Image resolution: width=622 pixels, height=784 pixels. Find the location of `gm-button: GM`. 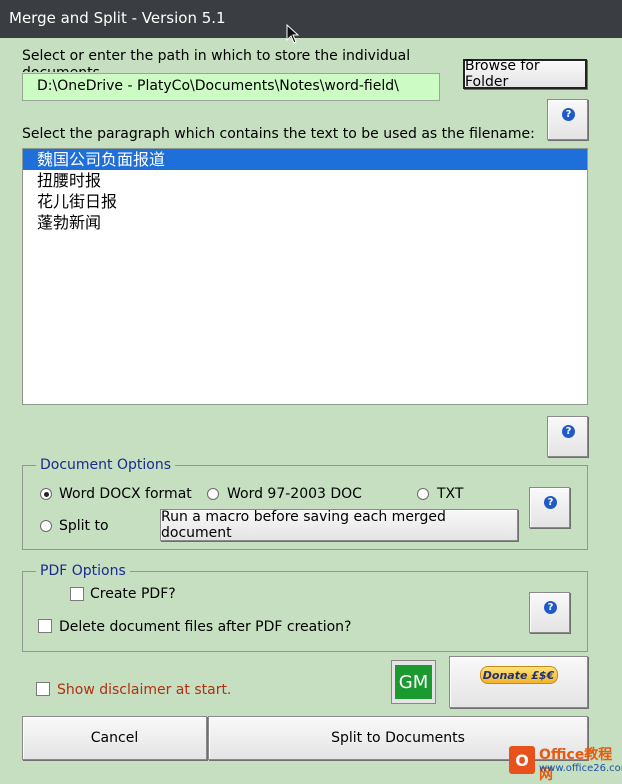

gm-button: GM is located at coordinates (413, 682).